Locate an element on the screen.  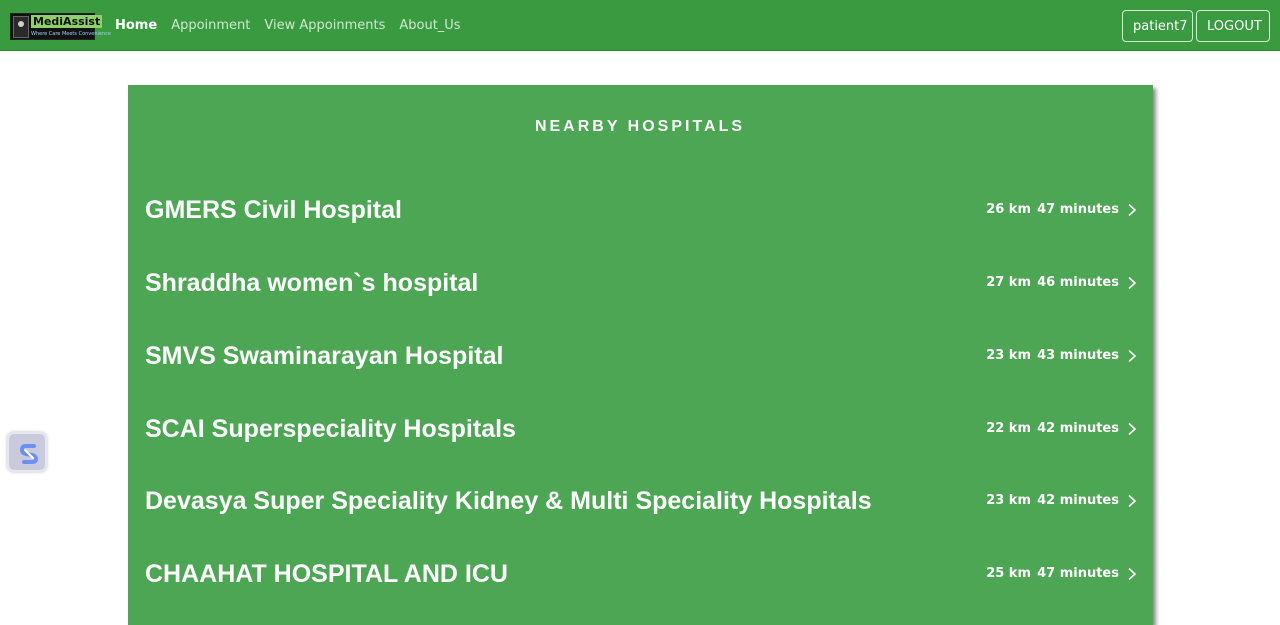
brand-tagline: Where Care Meets Convenience is located at coordinates (71, 34).